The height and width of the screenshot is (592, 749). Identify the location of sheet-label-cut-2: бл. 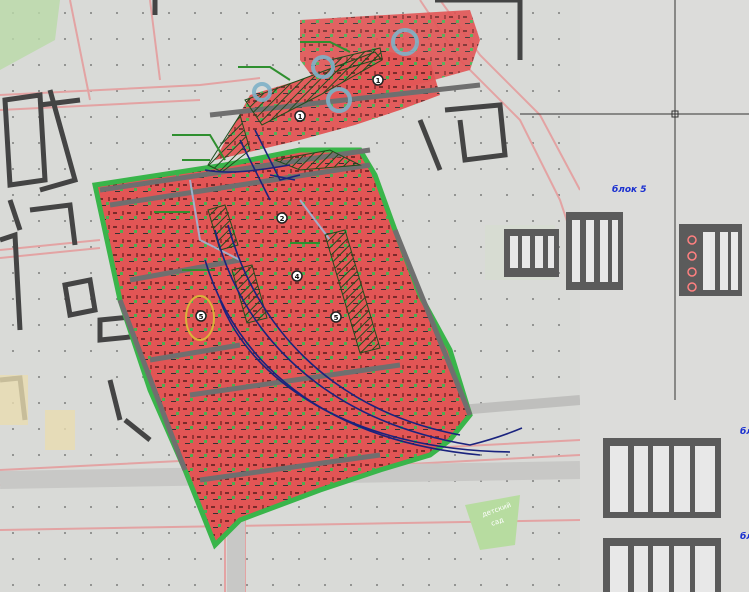
(744, 536).